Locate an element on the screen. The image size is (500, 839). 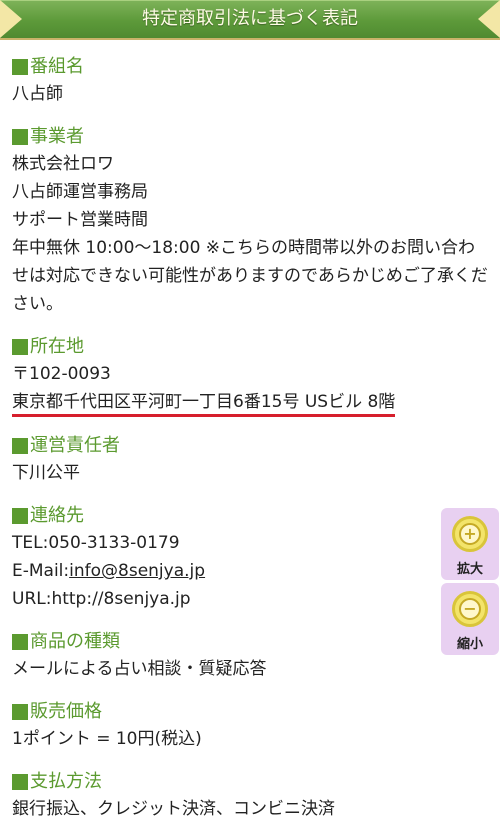
website-url: URL:http://8senjya.jp is located at coordinates (101, 599).